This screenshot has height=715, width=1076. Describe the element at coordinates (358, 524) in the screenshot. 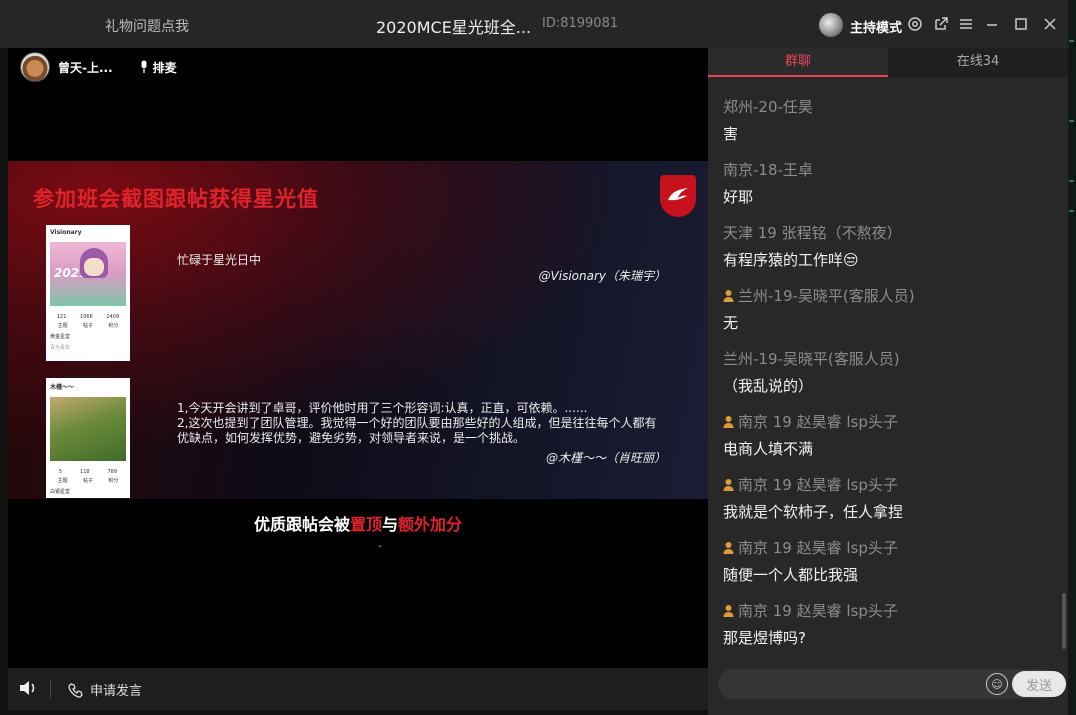

I see `slide-caption: 优质跟帖会被置顶与额外加分` at that location.